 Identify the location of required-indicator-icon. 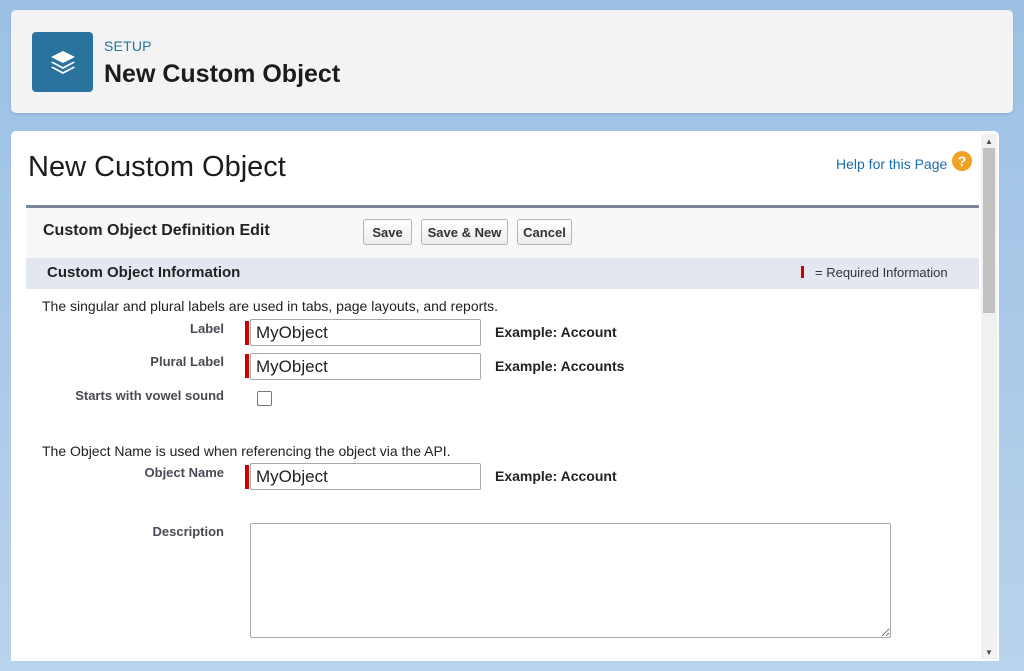
(802, 272).